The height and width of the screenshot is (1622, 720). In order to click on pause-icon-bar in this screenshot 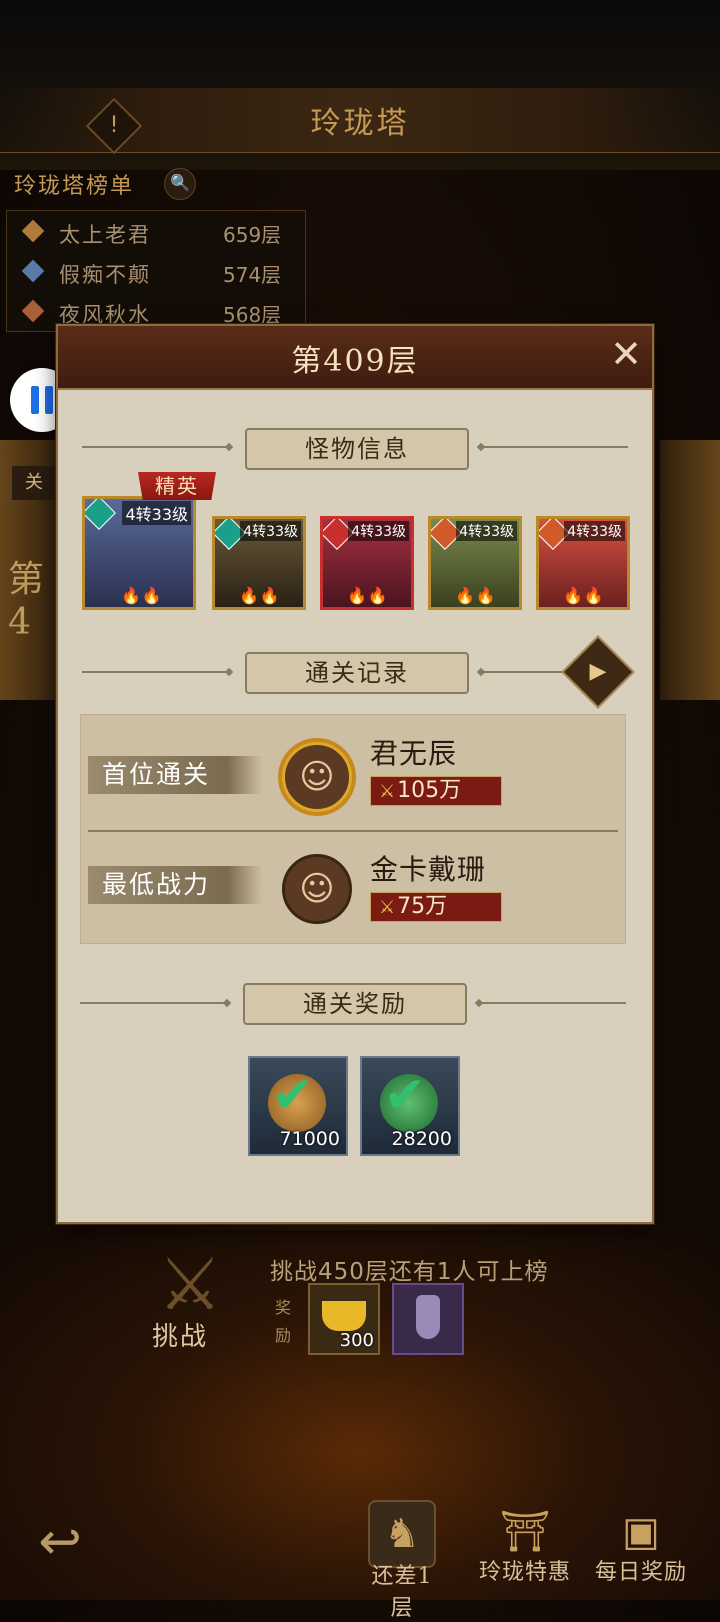, I will do `click(49, 400)`.